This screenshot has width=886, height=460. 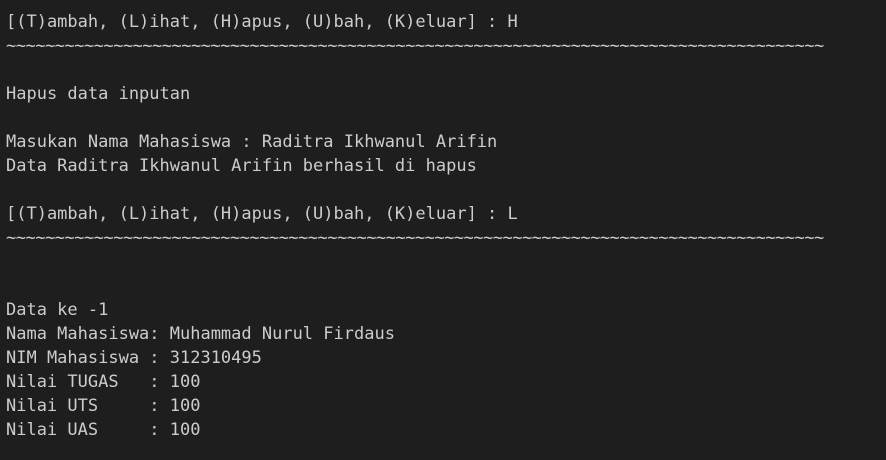 What do you see at coordinates (57, 310) in the screenshot?
I see `output-line: Data ke -1` at bounding box center [57, 310].